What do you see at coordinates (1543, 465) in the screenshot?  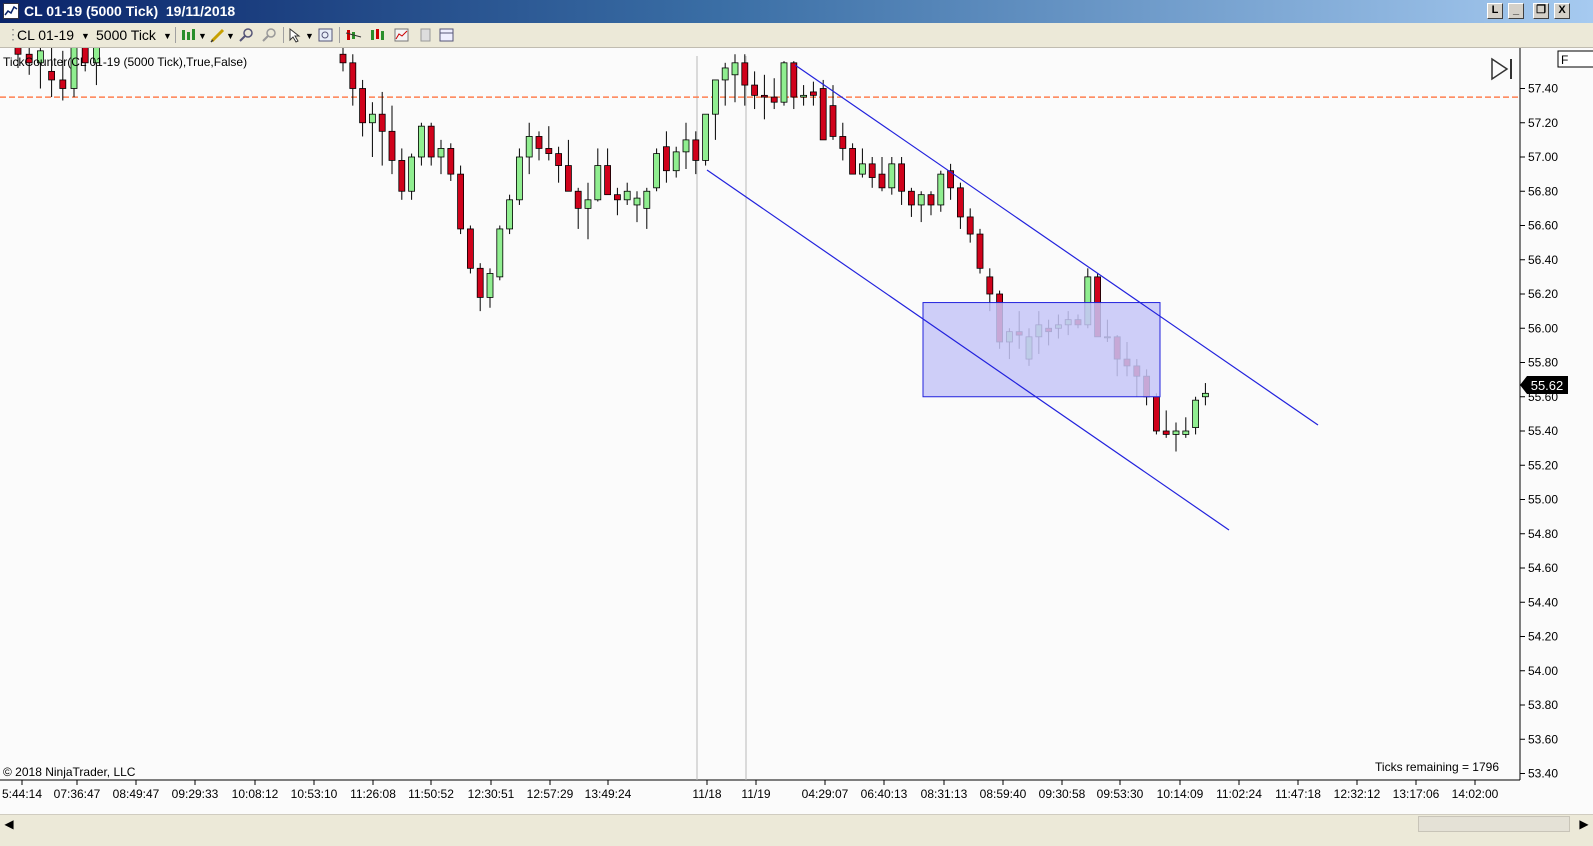 I see `price-axis-label: 55.20` at bounding box center [1543, 465].